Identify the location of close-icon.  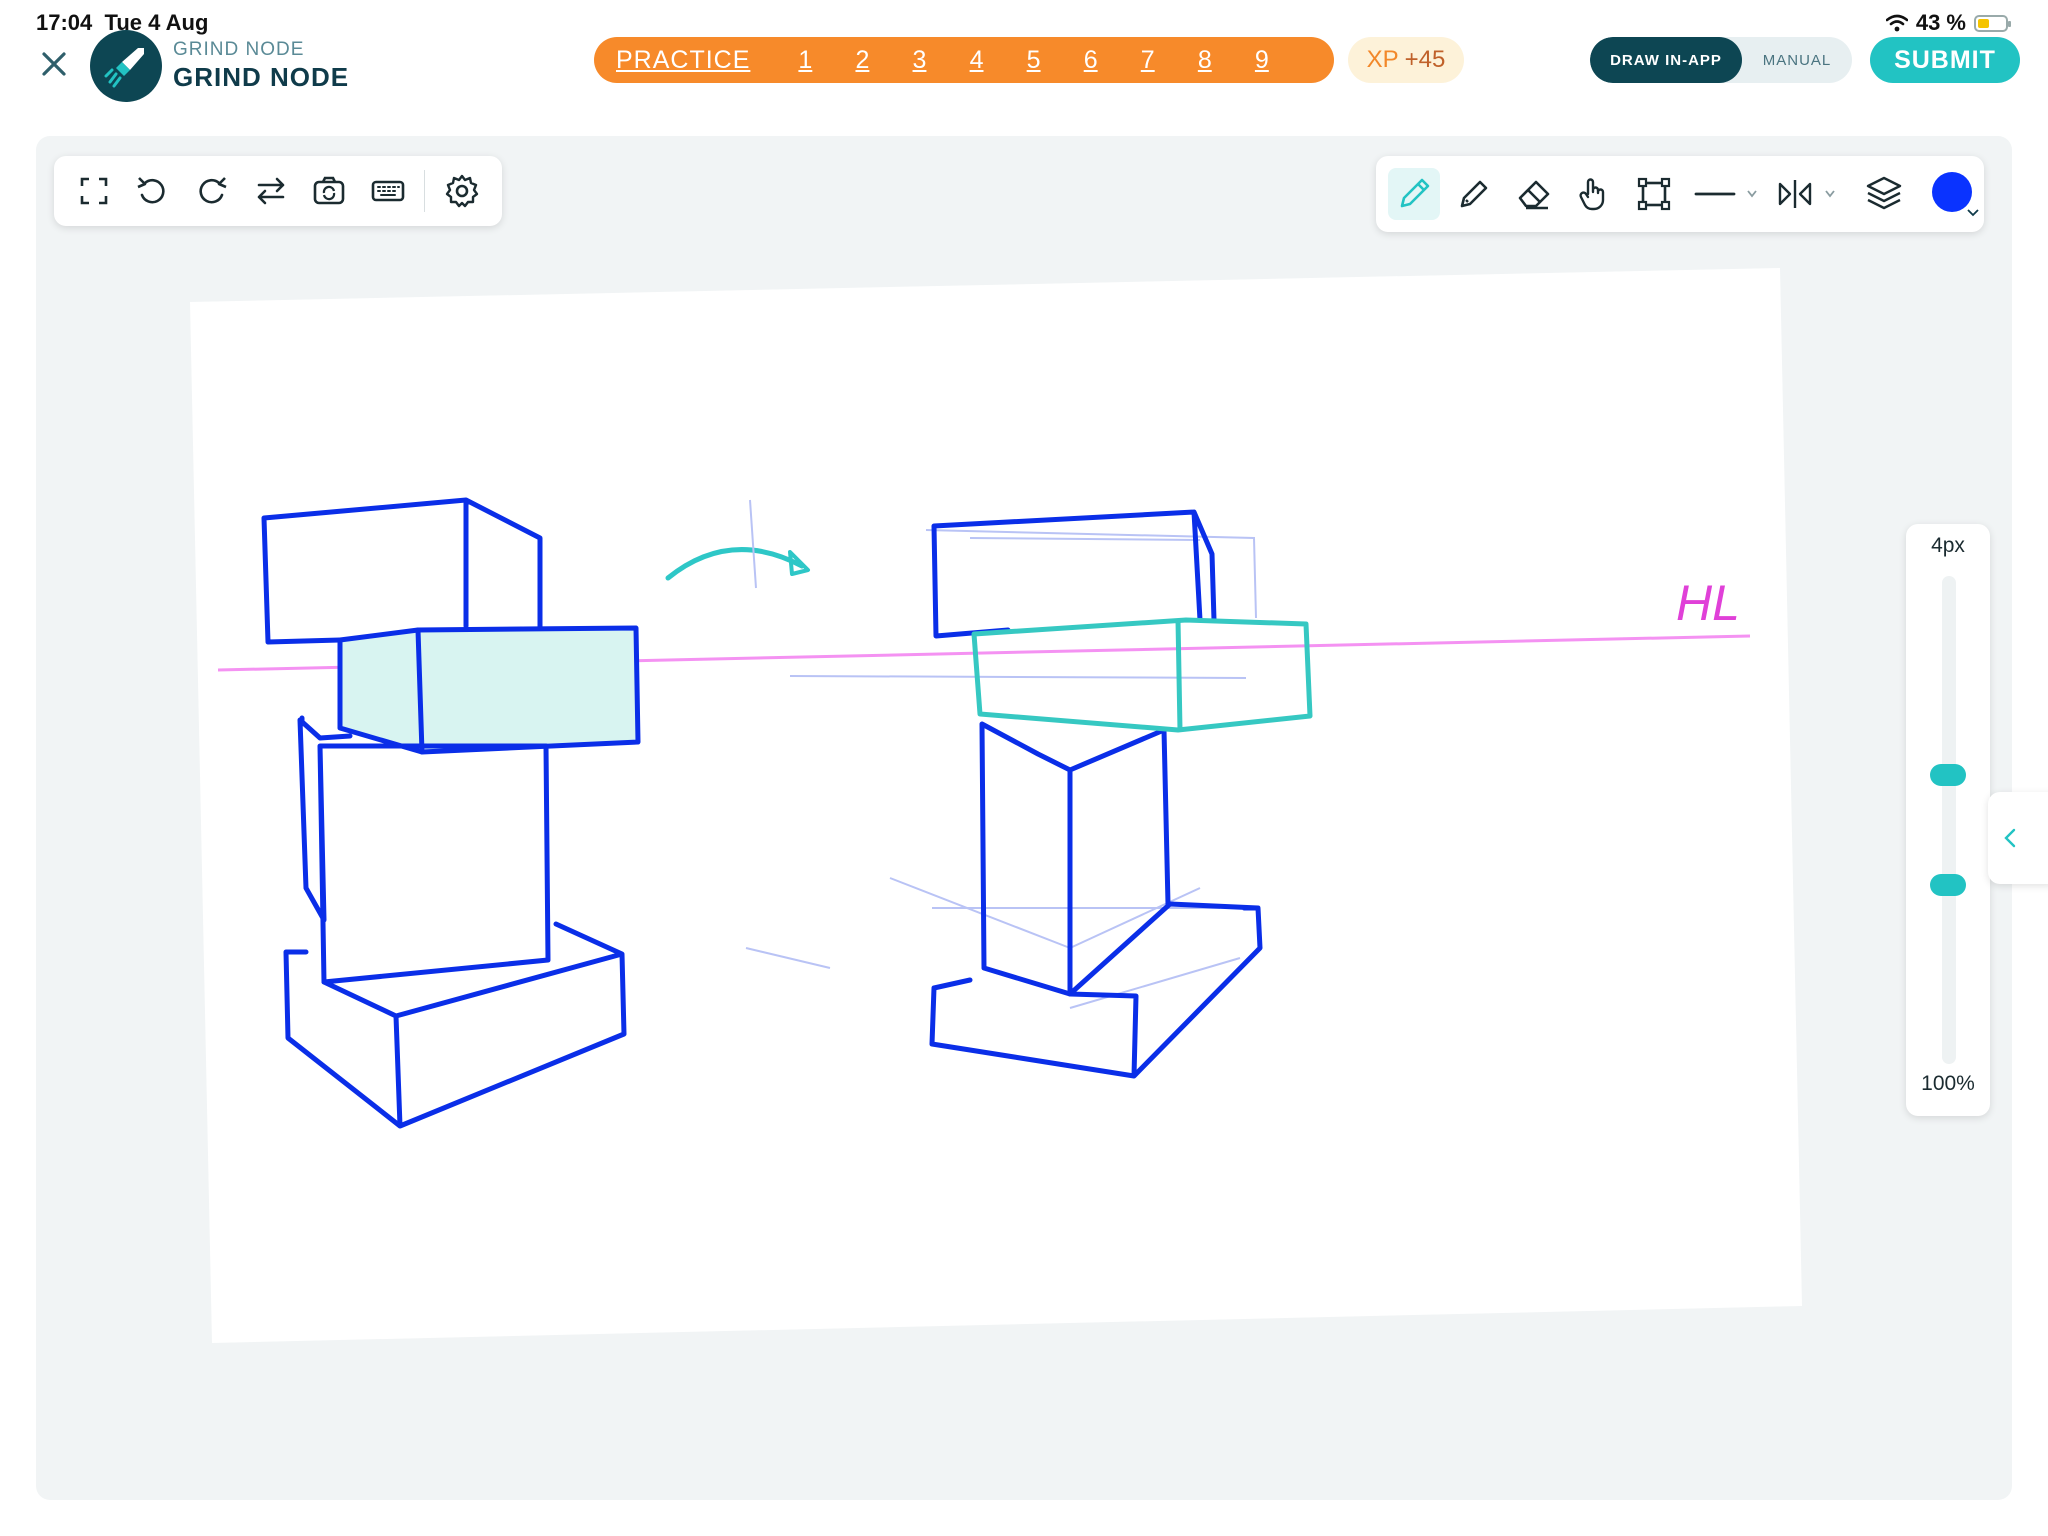
(54, 64).